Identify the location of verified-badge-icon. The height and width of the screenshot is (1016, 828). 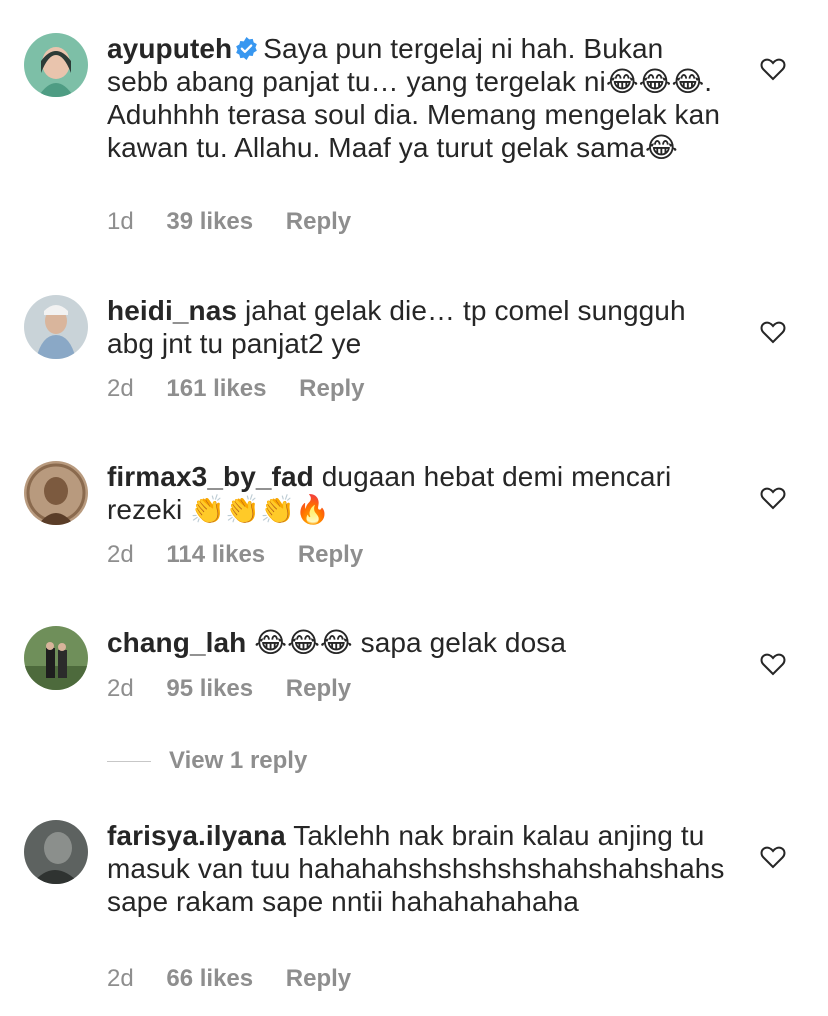
(247, 48).